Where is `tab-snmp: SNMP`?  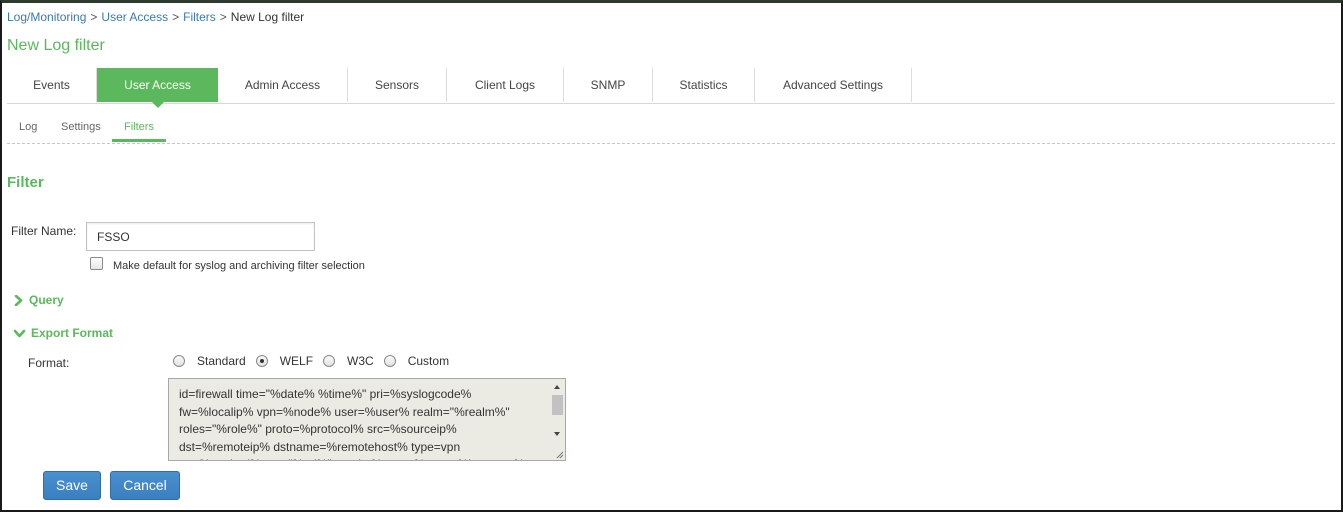 tab-snmp: SNMP is located at coordinates (608, 85).